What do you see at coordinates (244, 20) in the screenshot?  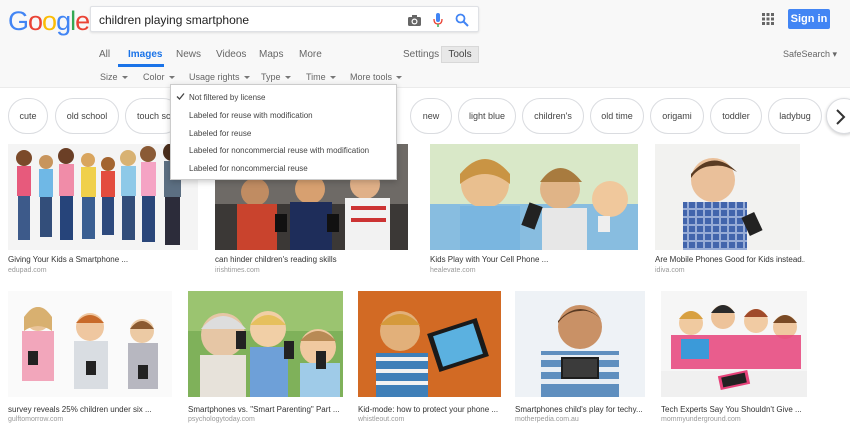 I see `search-input` at bounding box center [244, 20].